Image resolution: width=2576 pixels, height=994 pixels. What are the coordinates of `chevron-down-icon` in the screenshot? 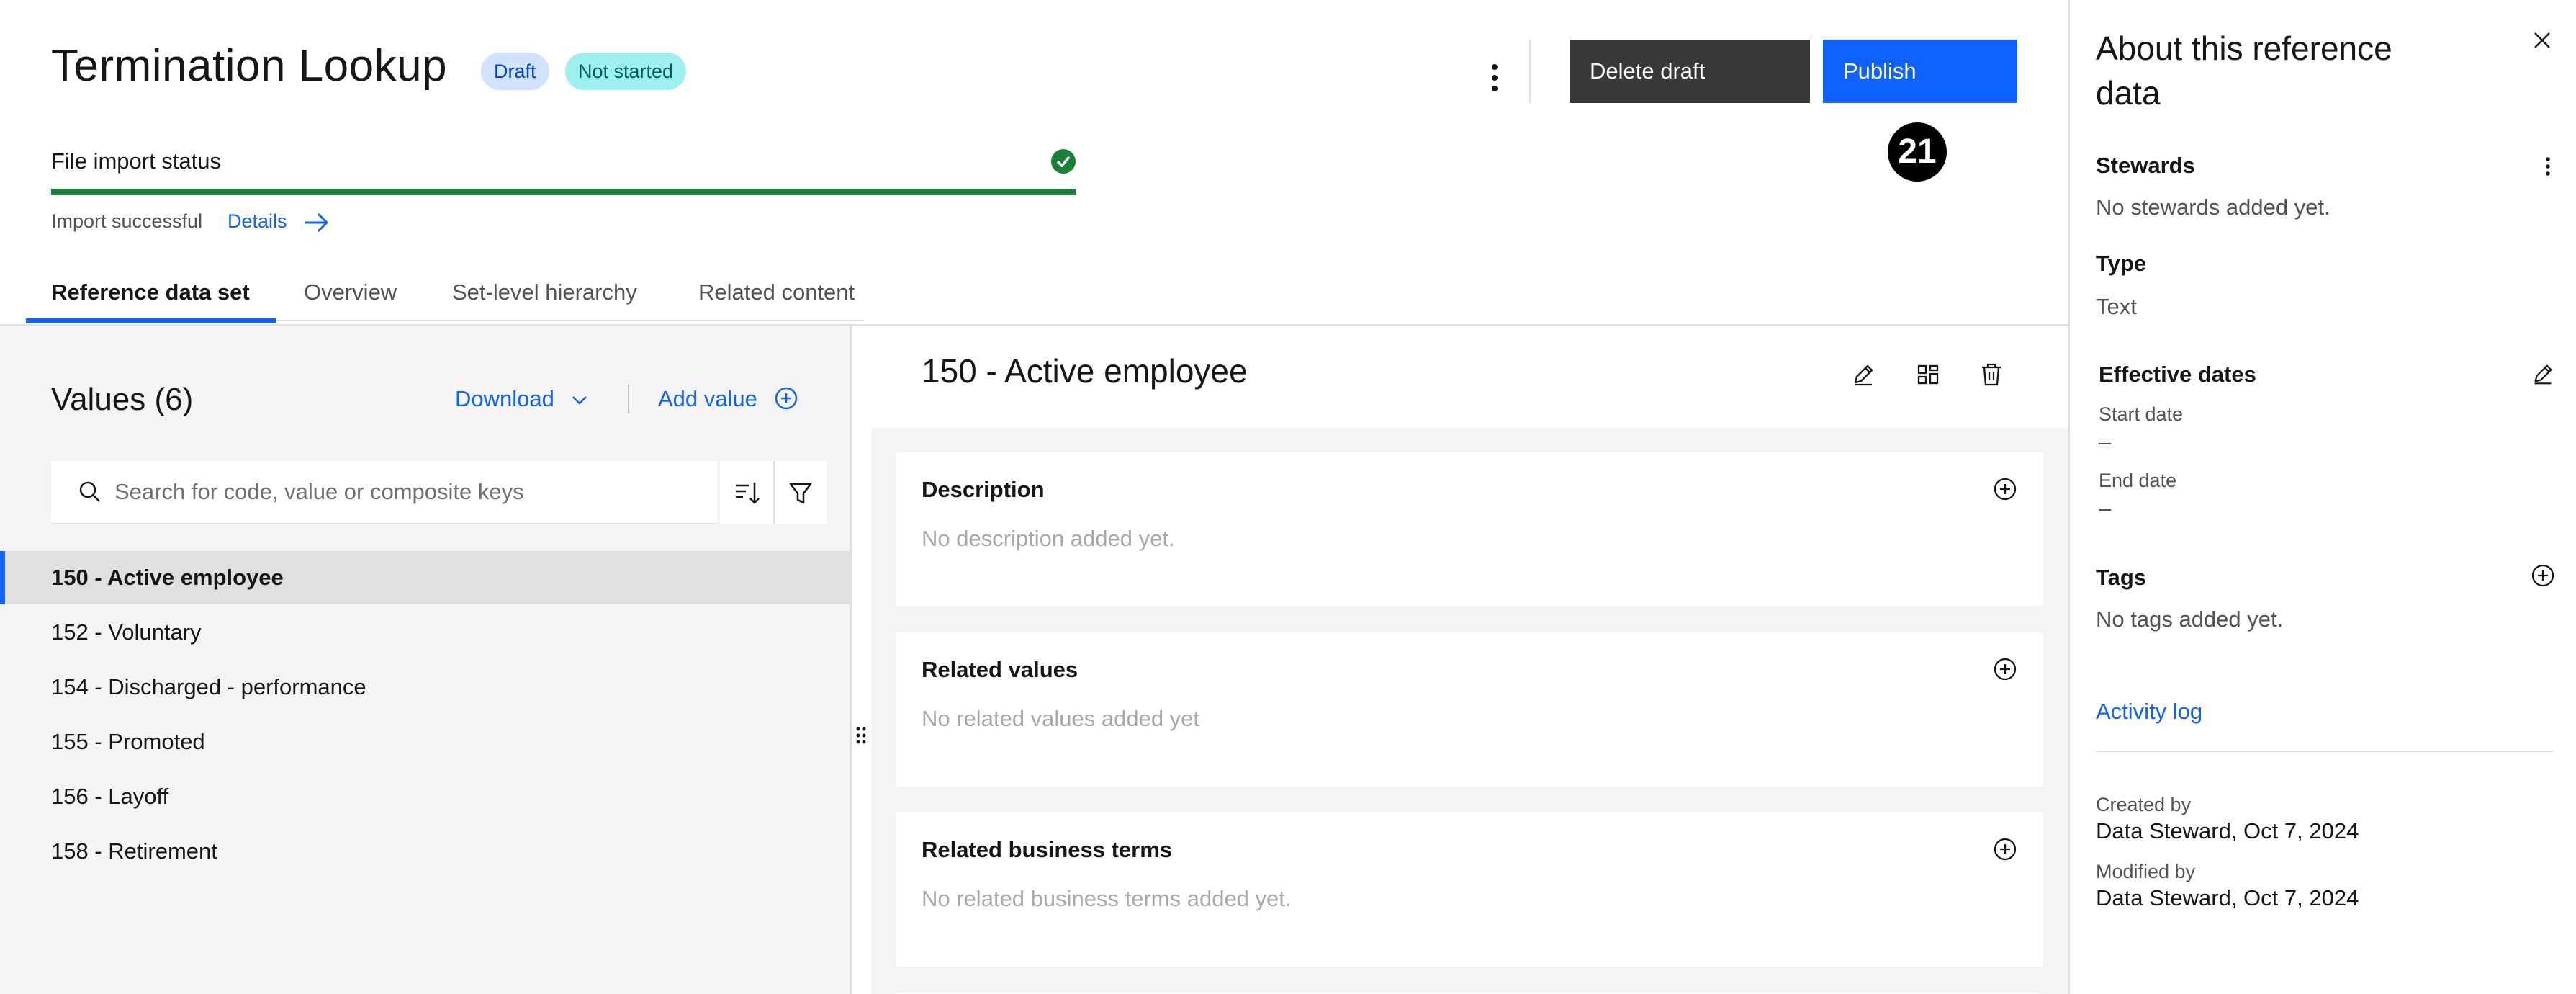 It's located at (579, 400).